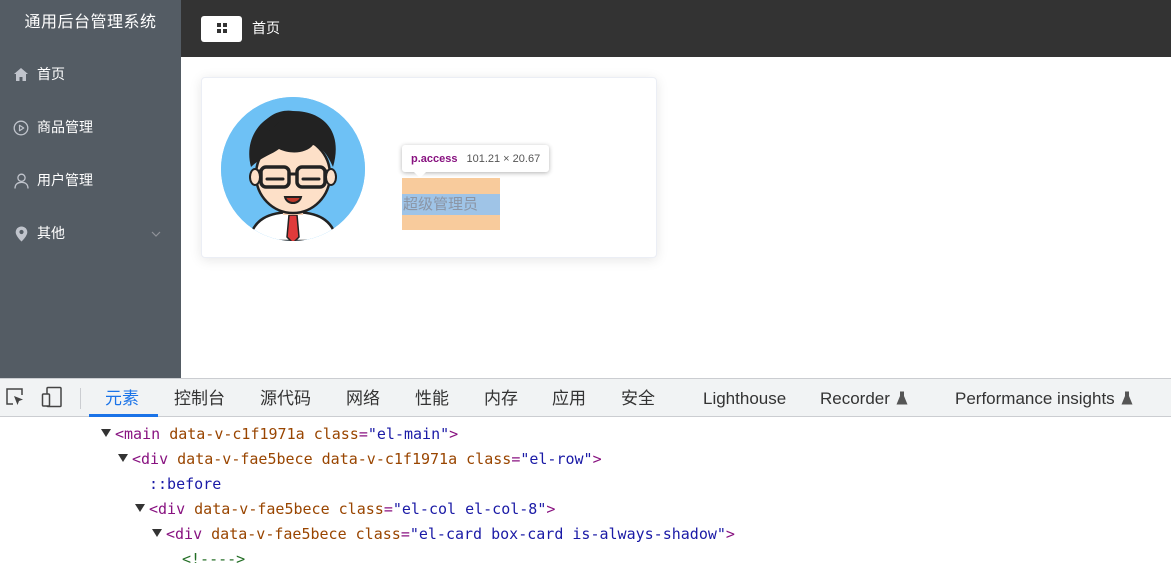  What do you see at coordinates (441, 204) in the screenshot?
I see `access-role-text: 超级管理员` at bounding box center [441, 204].